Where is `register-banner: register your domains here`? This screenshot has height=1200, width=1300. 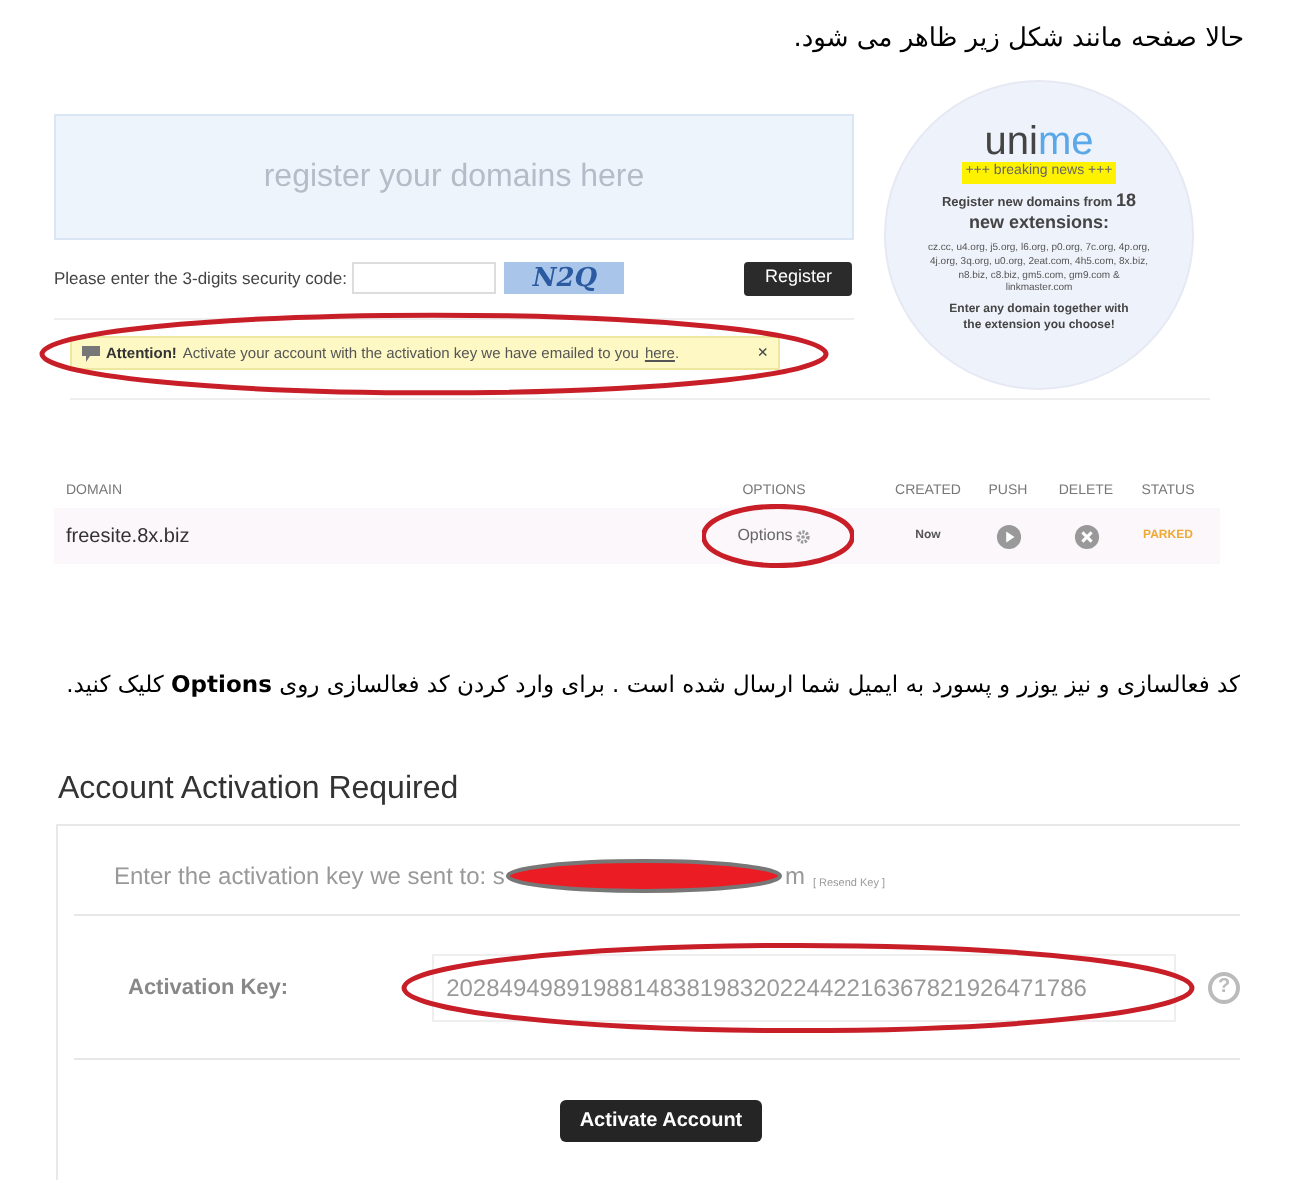 register-banner: register your domains here is located at coordinates (454, 177).